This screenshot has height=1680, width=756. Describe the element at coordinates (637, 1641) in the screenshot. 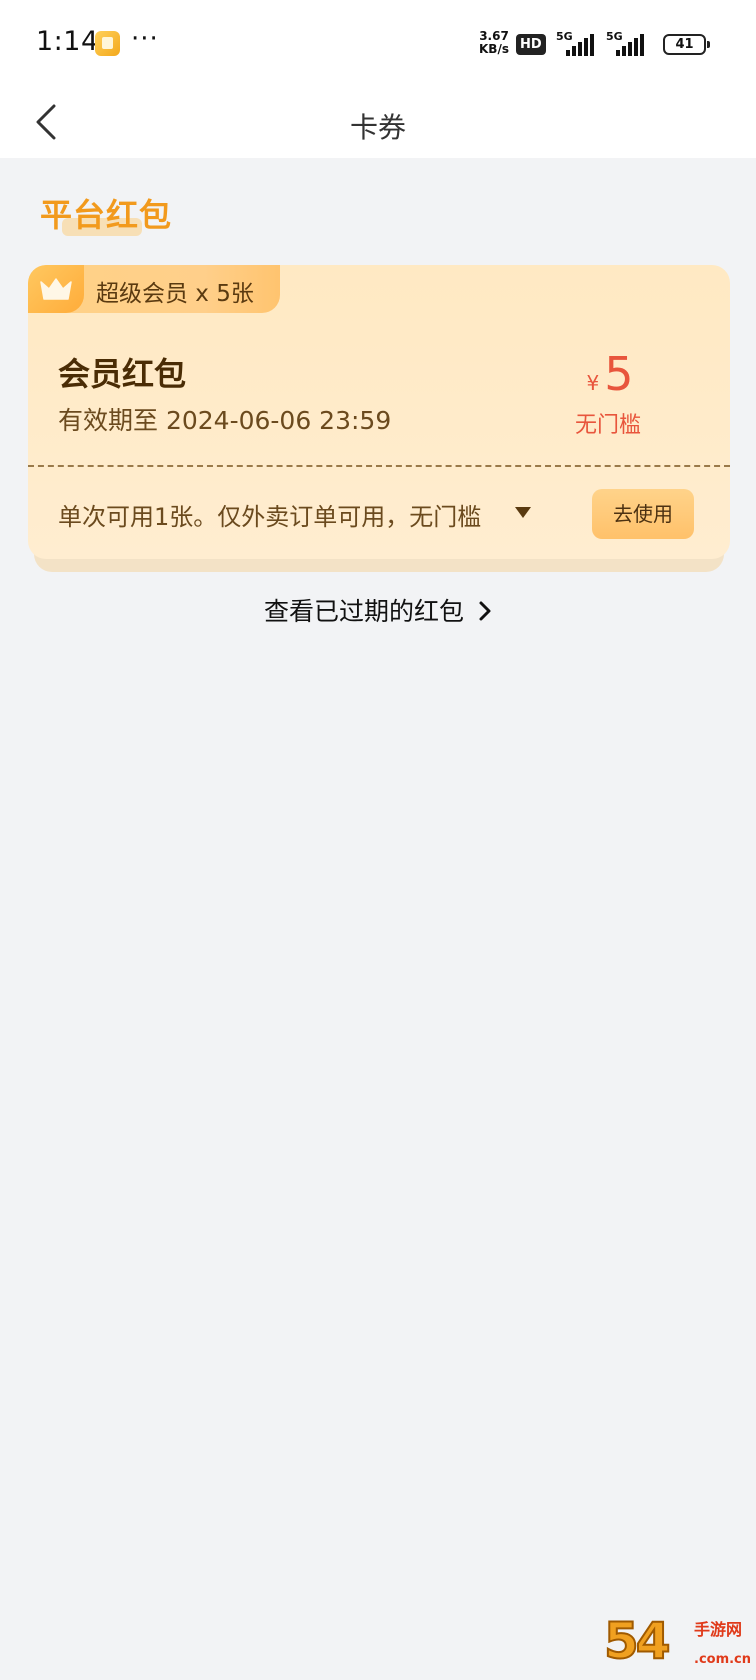

I see `watermark-main: 54` at that location.